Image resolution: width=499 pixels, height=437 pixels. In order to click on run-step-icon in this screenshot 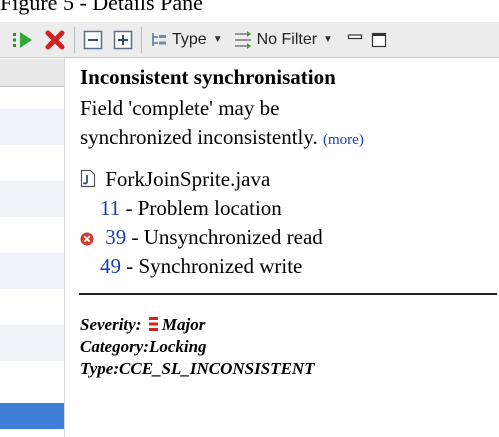, I will do `click(25, 40)`.